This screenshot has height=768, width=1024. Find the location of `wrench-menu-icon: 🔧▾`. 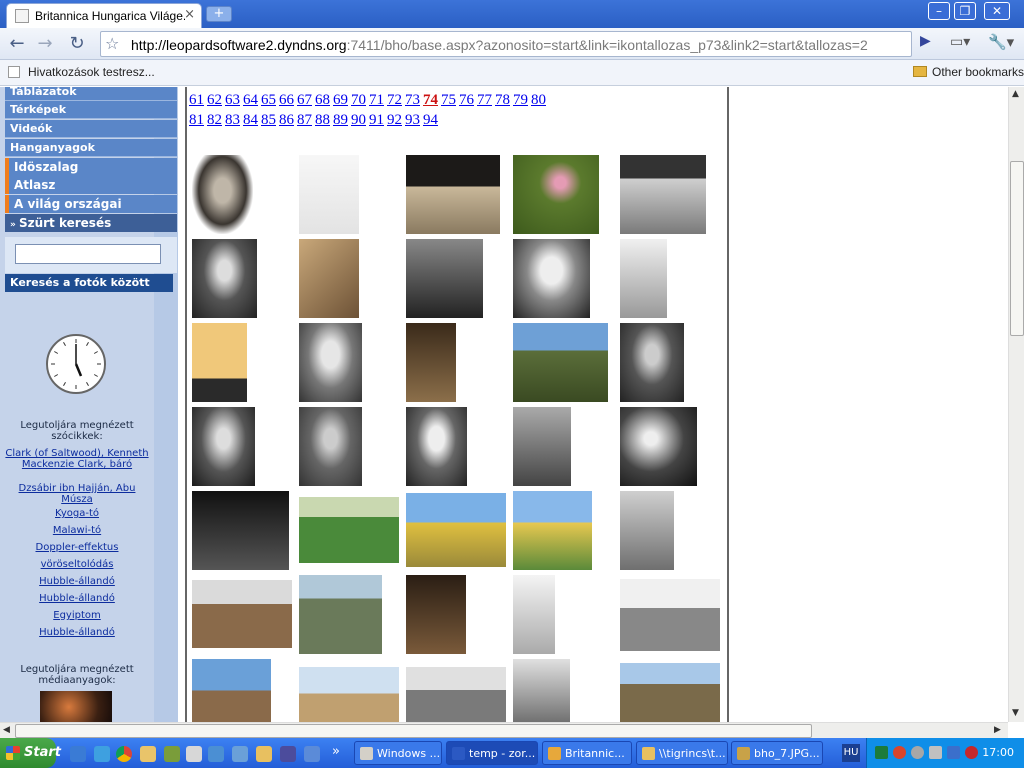

wrench-menu-icon: 🔧▾ is located at coordinates (1001, 42).